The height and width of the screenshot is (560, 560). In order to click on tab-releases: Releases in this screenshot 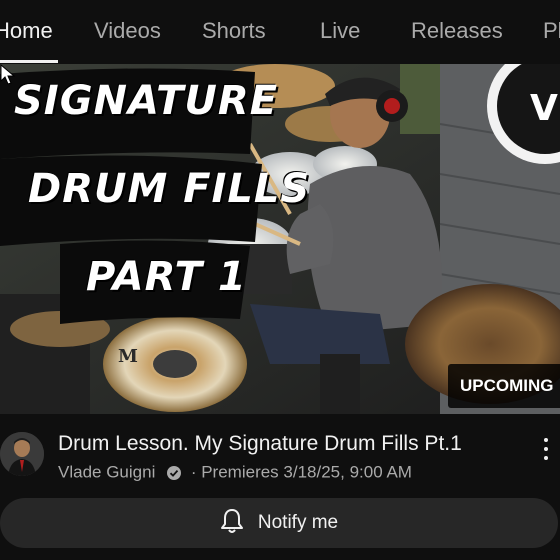, I will do `click(457, 32)`.